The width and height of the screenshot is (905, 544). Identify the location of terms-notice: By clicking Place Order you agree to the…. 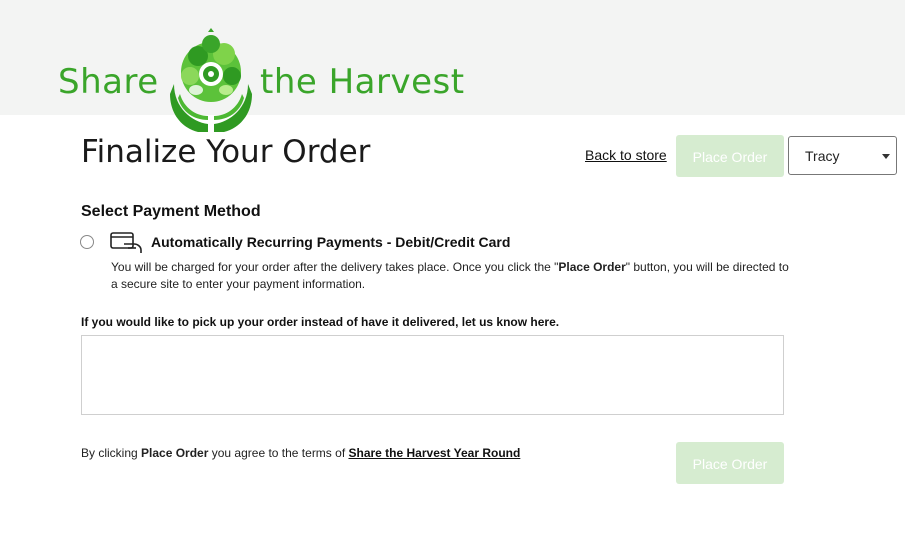
(300, 453).